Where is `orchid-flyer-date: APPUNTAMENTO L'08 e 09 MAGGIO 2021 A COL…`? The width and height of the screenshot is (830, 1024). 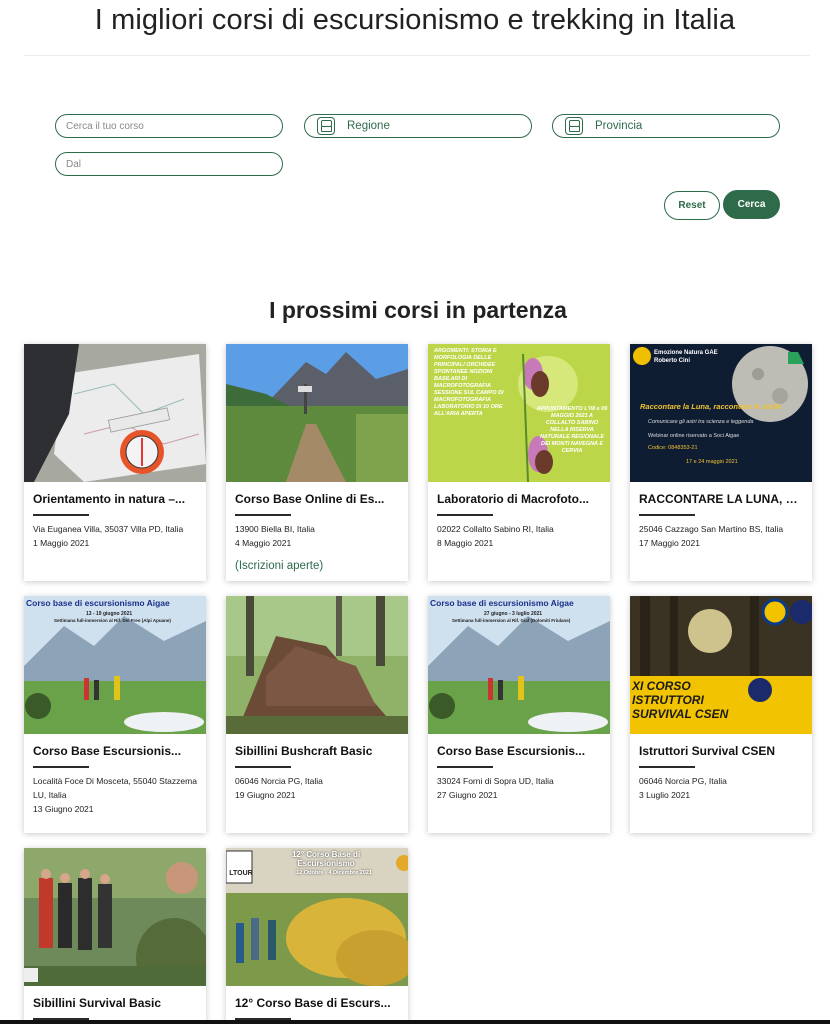
orchid-flyer-date: APPUNTAMENTO L'08 e 09 MAGGIO 2021 A COL… is located at coordinates (572, 430).